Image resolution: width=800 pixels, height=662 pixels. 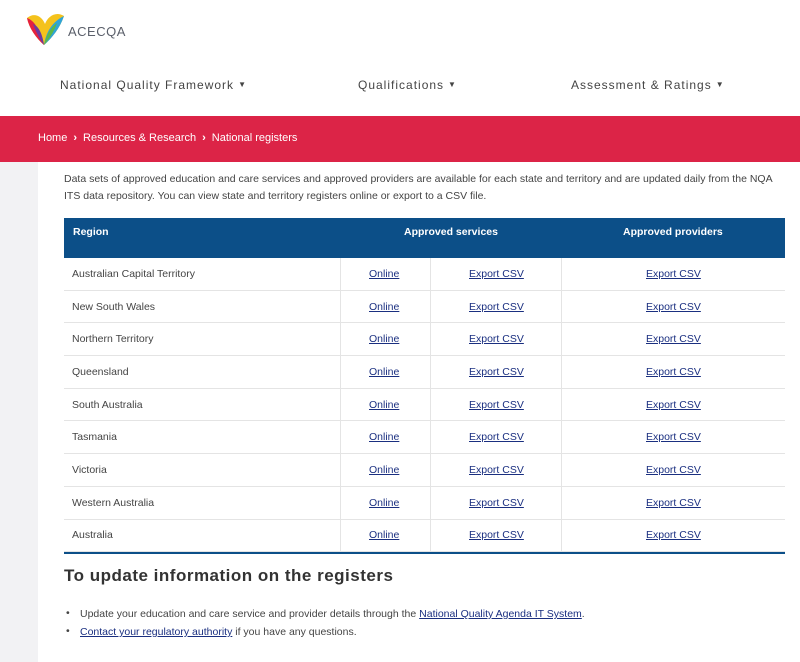 I want to click on update-item1-suffix: ., so click(x=583, y=614).